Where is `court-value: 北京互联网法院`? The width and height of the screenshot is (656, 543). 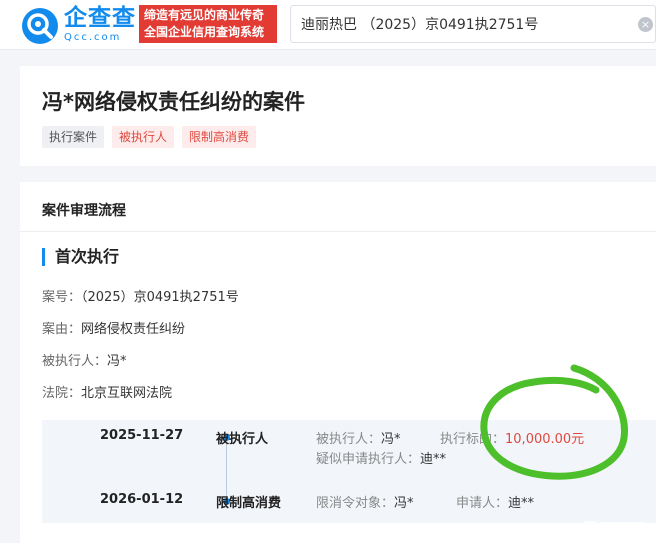
court-value: 北京互联网法院 is located at coordinates (126, 393).